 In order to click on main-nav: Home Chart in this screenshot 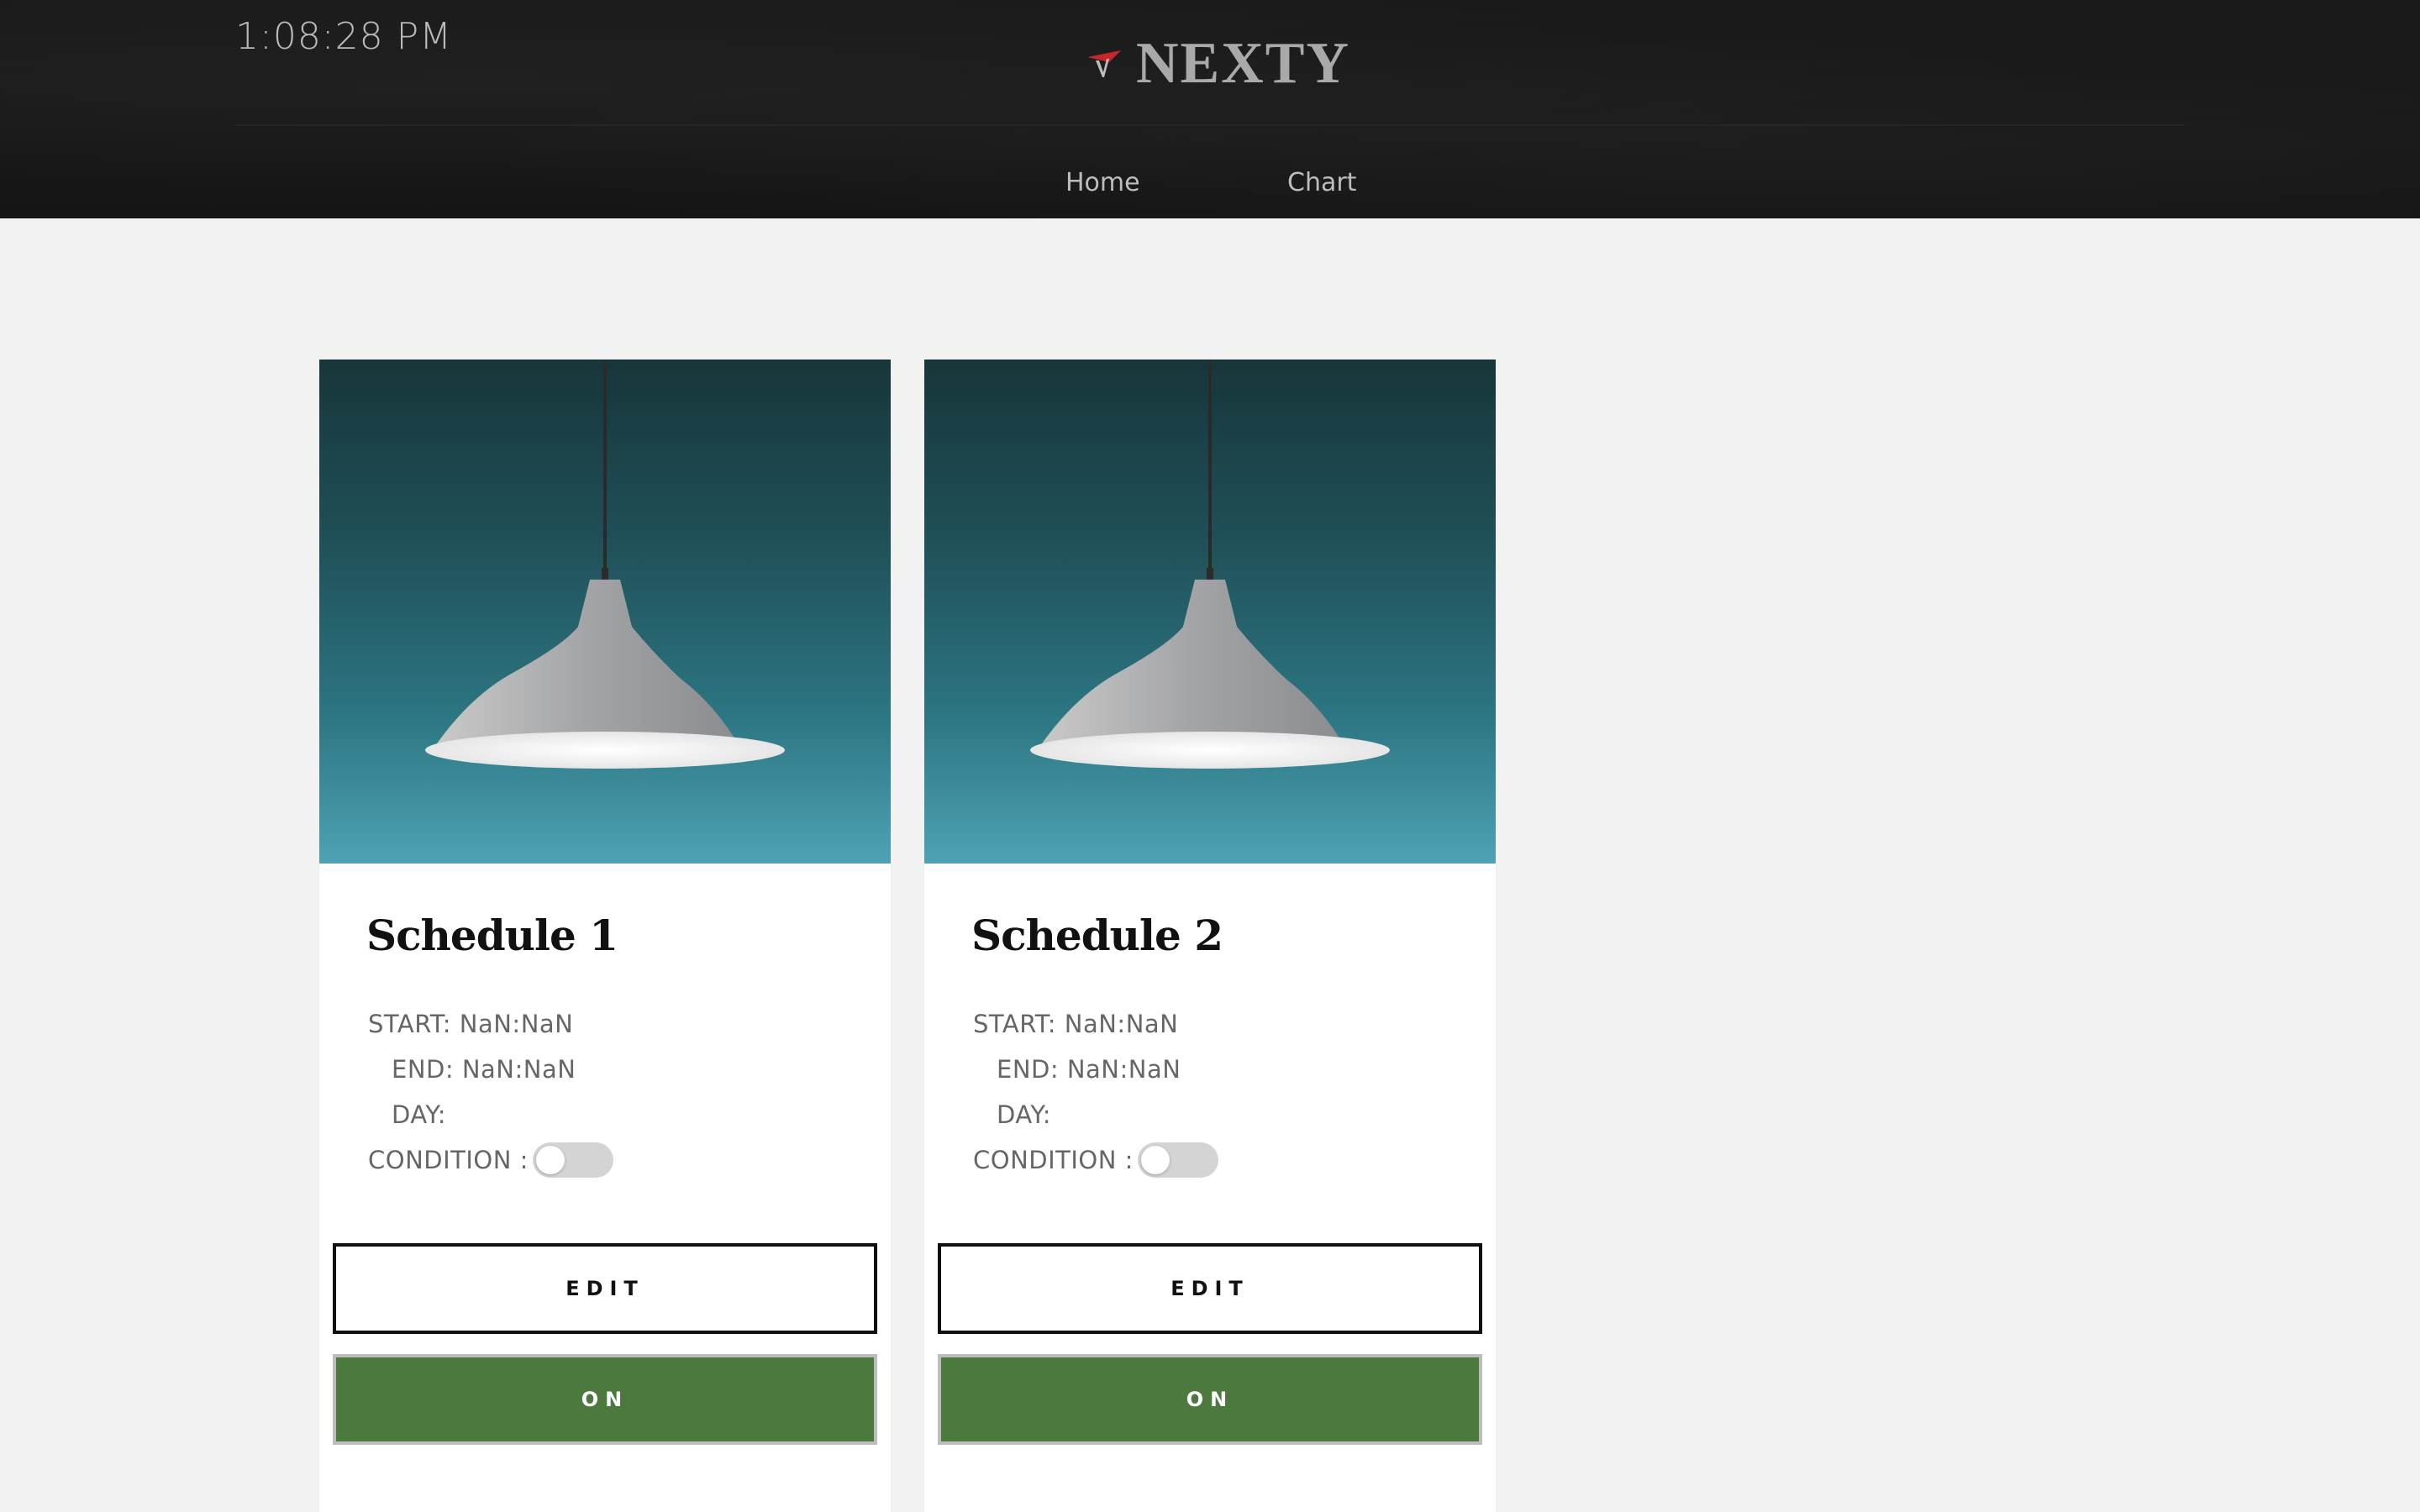, I will do `click(1210, 186)`.